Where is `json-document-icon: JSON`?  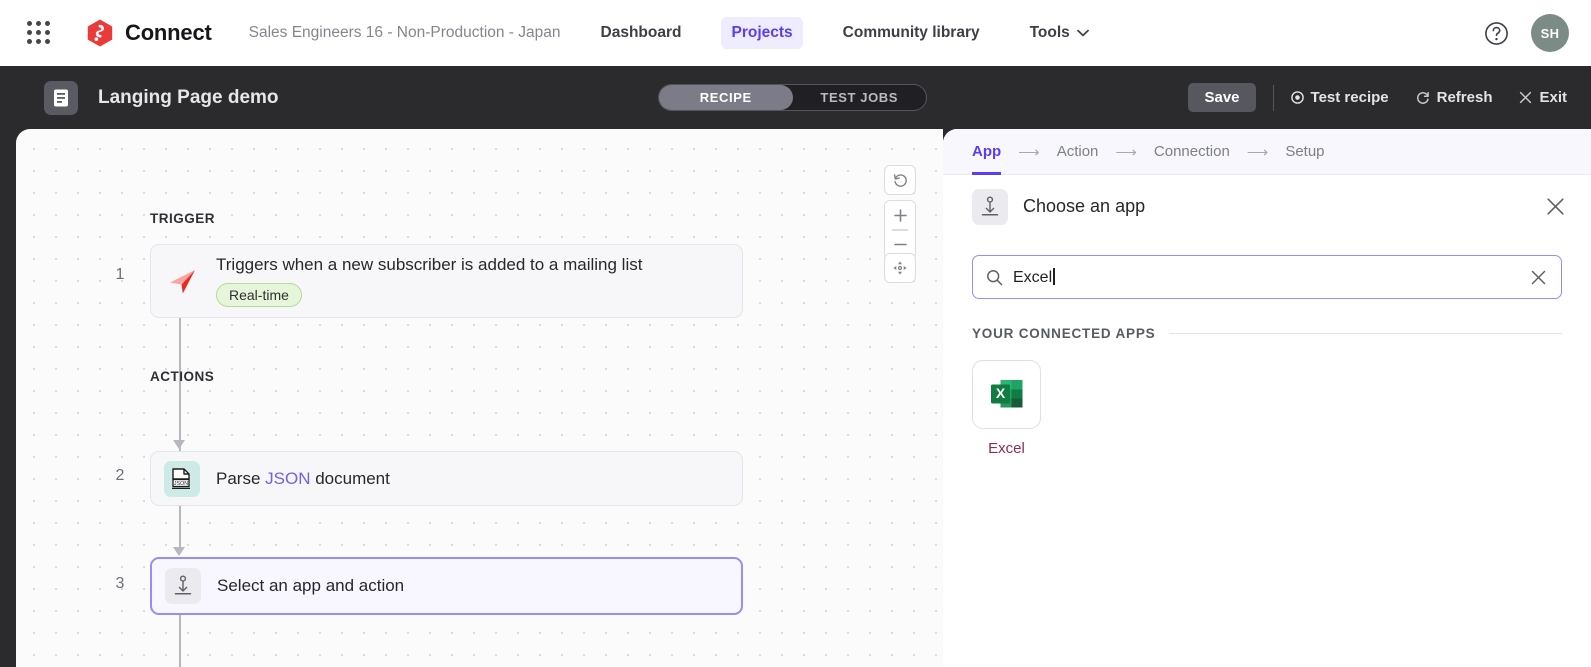 json-document-icon: JSON is located at coordinates (182, 478).